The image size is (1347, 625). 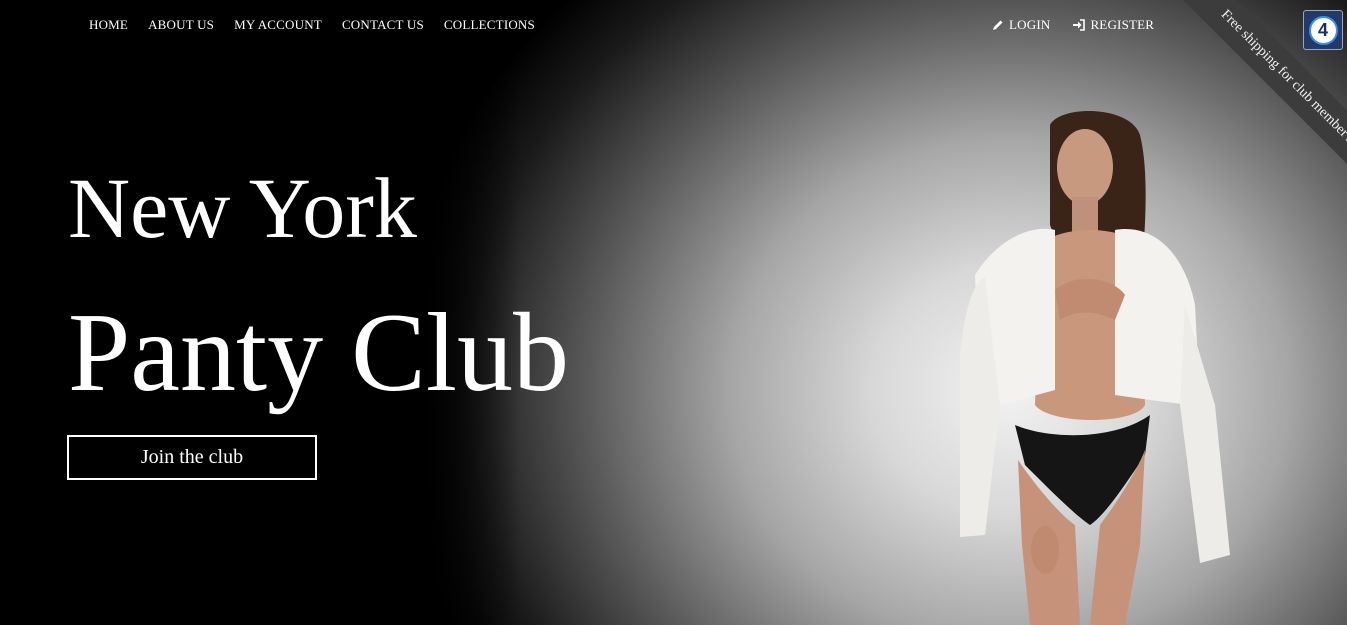 I want to click on pencil-icon, so click(x=998, y=25).